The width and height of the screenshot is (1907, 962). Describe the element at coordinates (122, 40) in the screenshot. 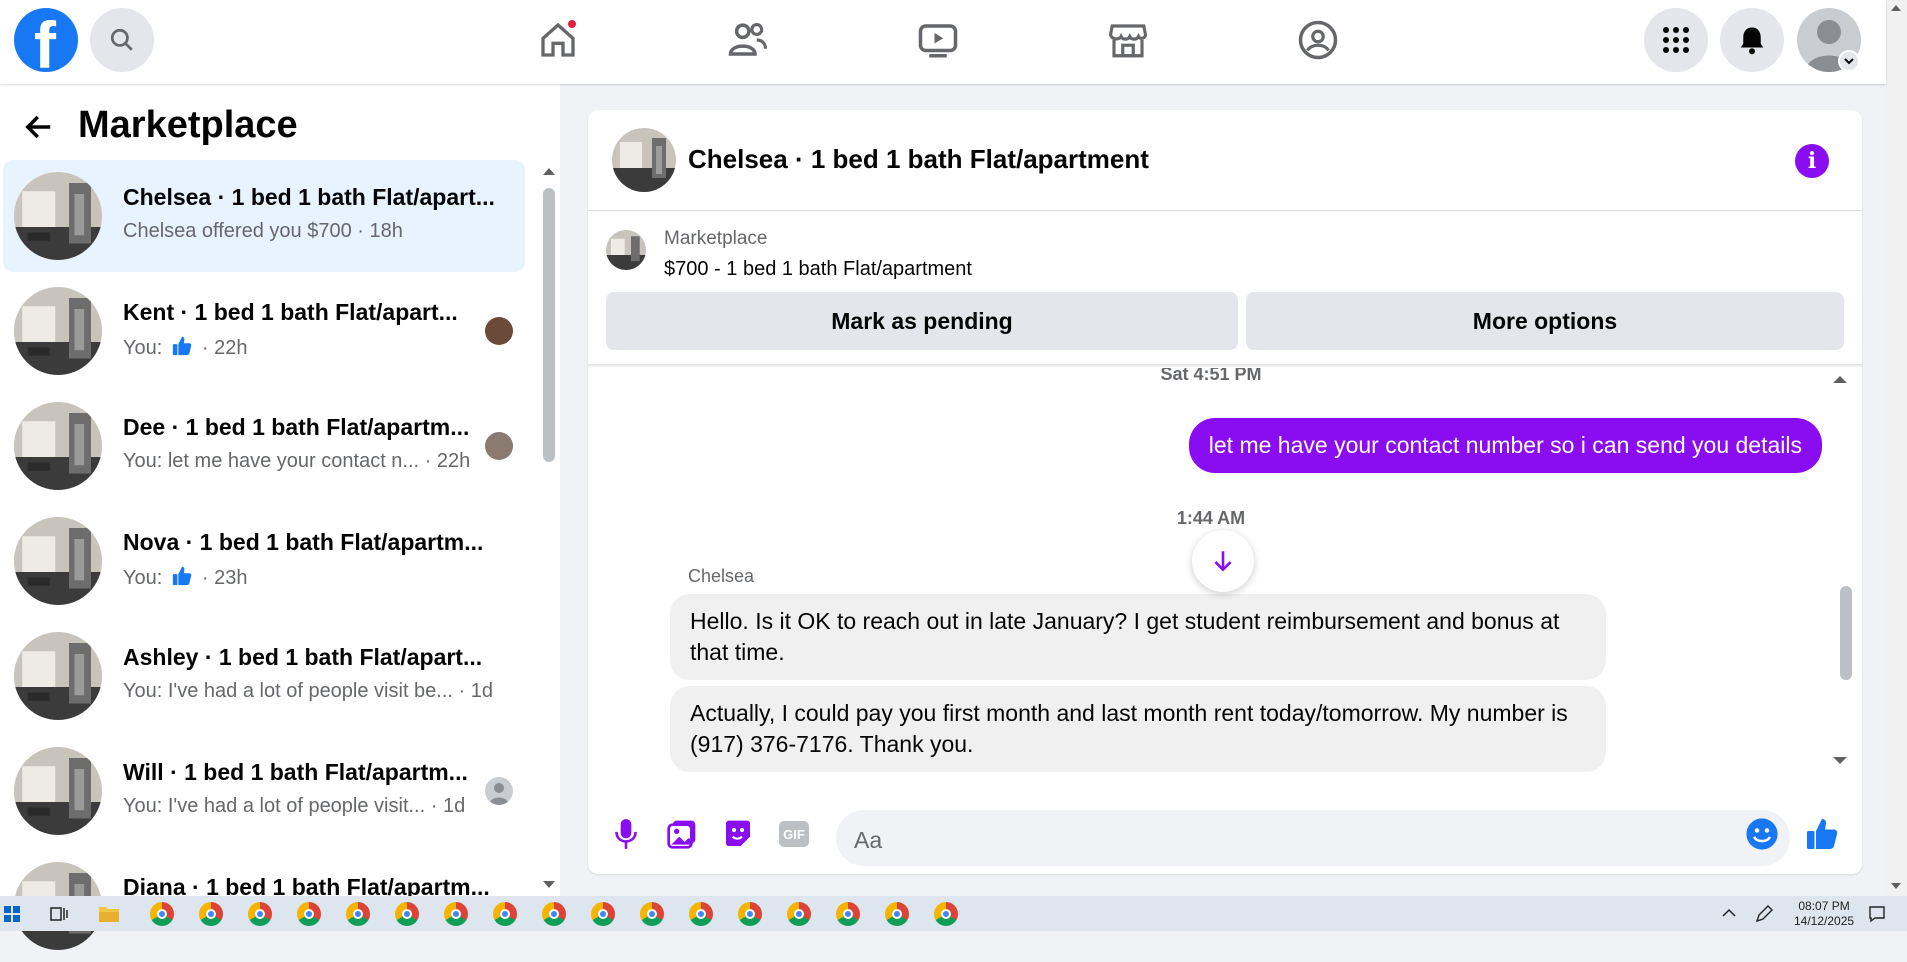

I see `search-button` at that location.